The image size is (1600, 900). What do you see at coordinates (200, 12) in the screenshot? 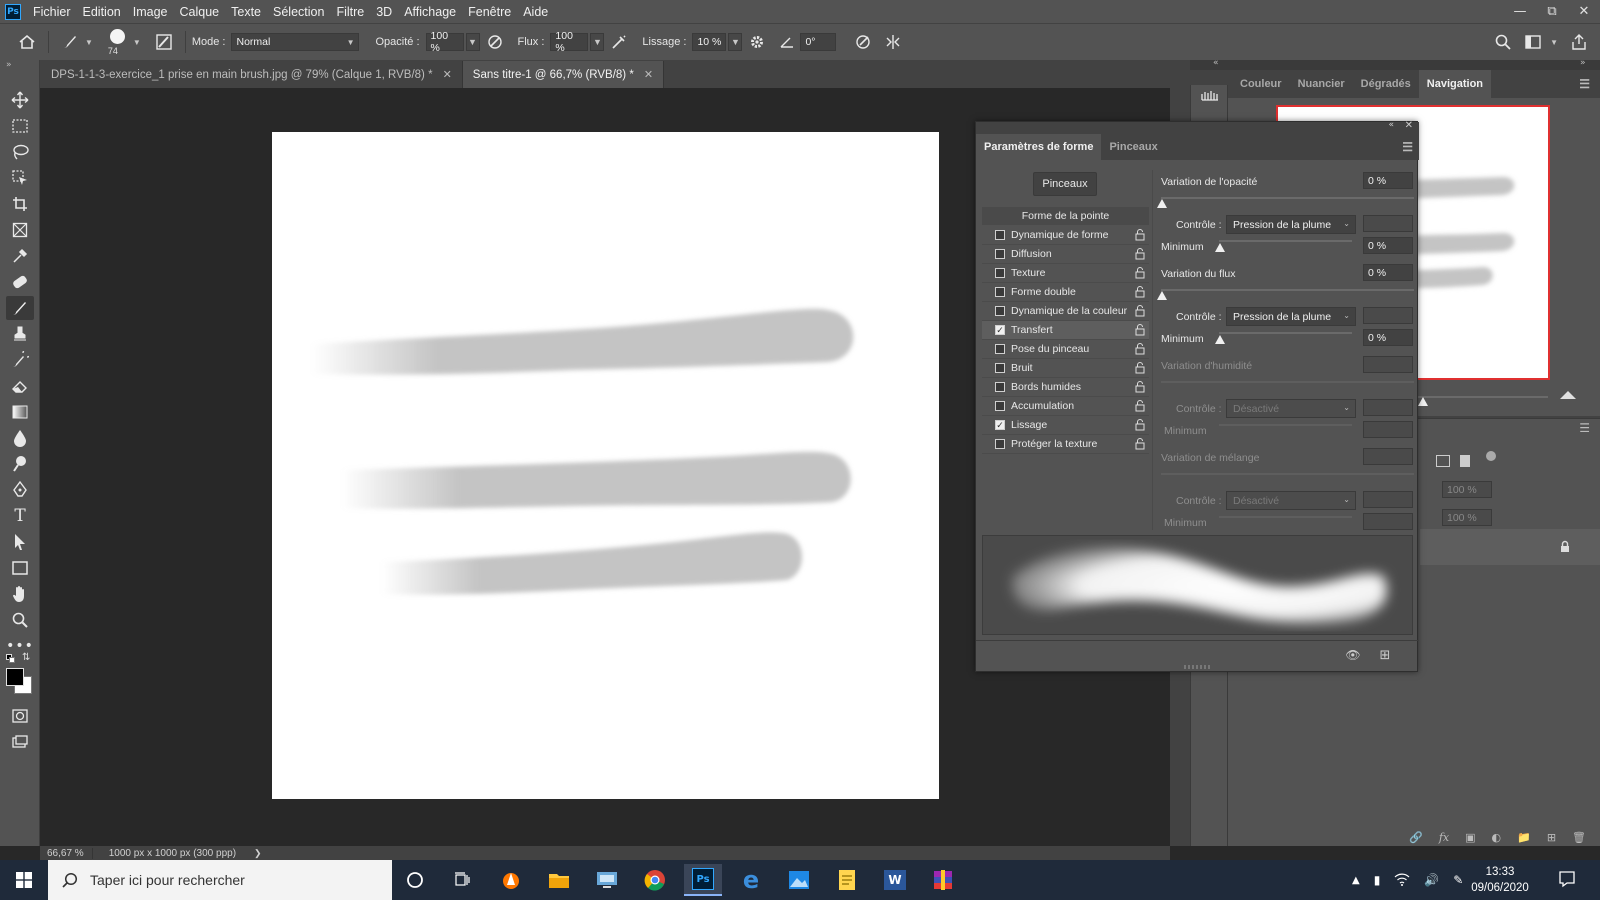
I see `menu-calque: Calque` at bounding box center [200, 12].